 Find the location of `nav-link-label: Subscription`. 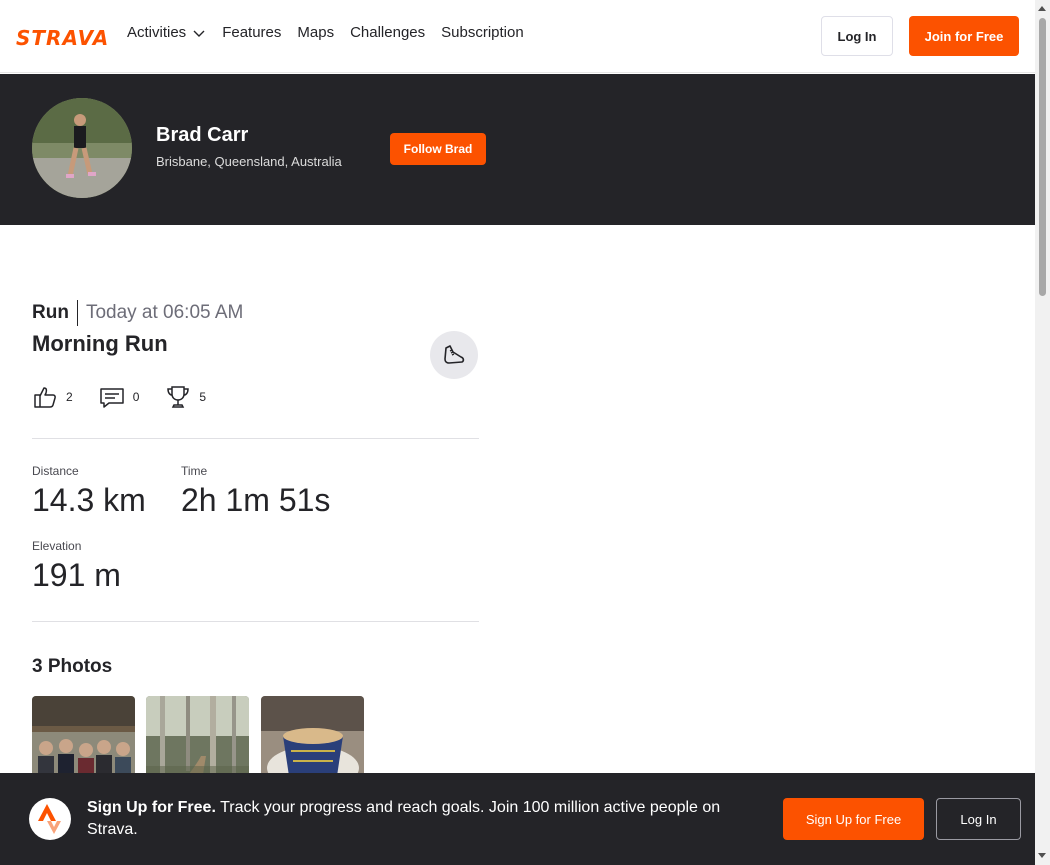

nav-link-label: Subscription is located at coordinates (482, 32).